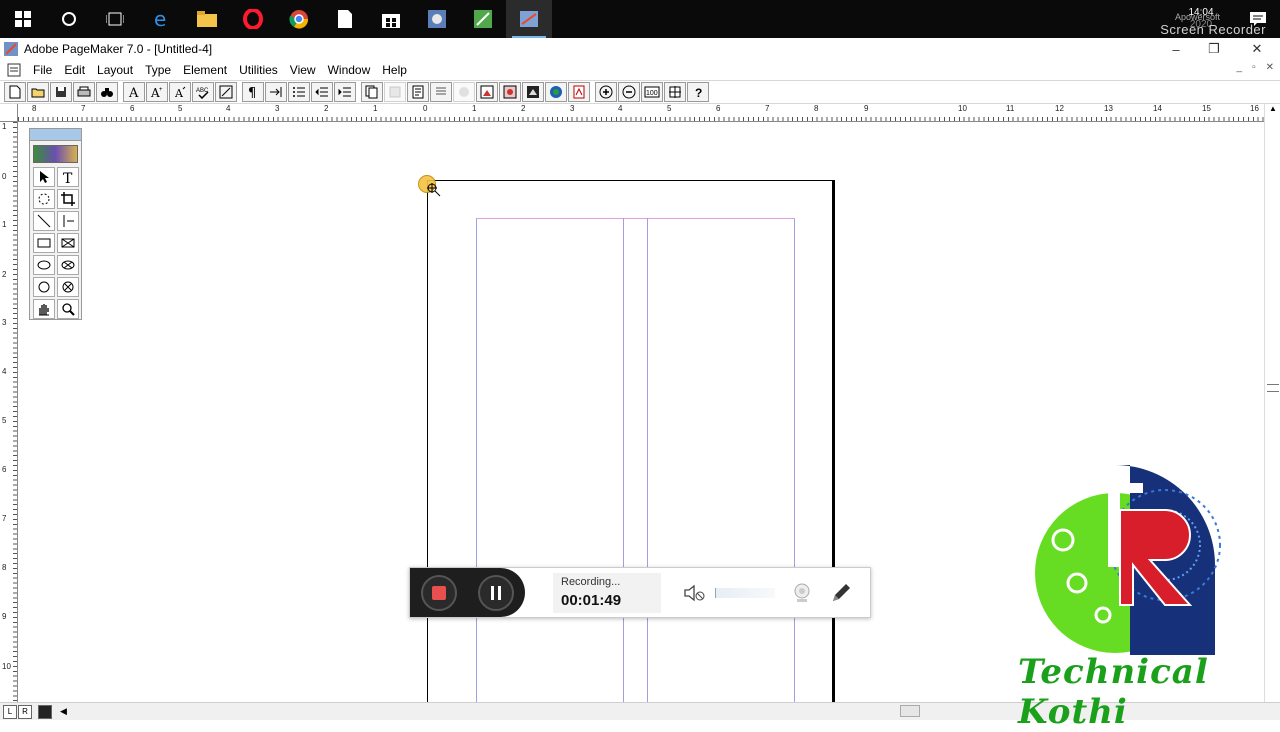 The width and height of the screenshot is (1280, 732). What do you see at coordinates (910, 711) in the screenshot?
I see `horizontal-scroll-thumb` at bounding box center [910, 711].